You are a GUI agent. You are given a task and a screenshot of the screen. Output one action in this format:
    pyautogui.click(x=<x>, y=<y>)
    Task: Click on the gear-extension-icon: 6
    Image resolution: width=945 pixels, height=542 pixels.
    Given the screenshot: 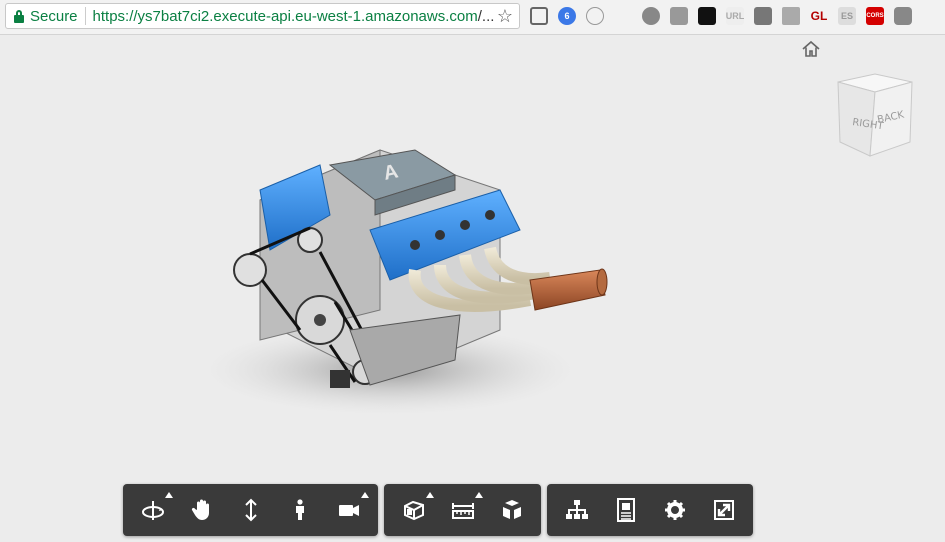 What is the action you would take?
    pyautogui.click(x=567, y=16)
    